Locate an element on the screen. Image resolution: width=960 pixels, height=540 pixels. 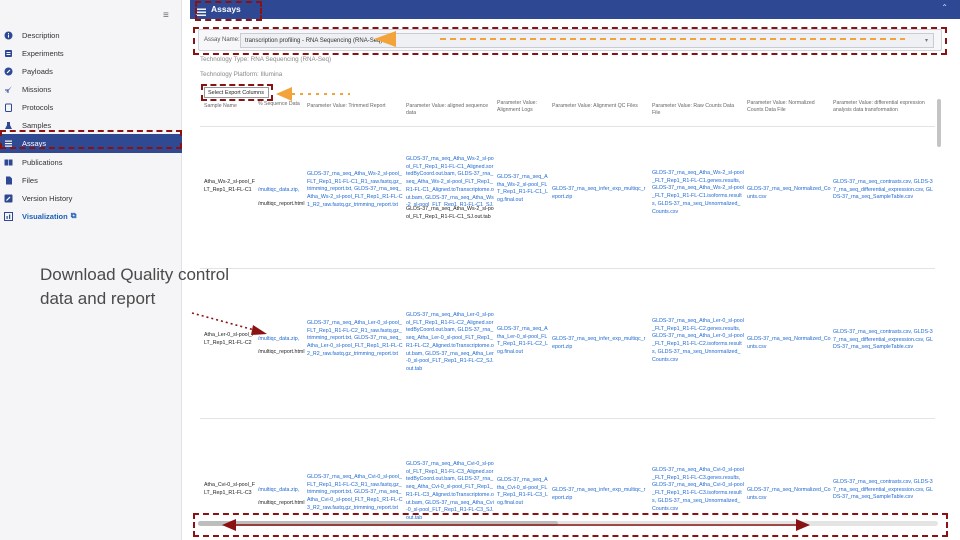
orange-arrow-export is located at coordinates (313, 94).